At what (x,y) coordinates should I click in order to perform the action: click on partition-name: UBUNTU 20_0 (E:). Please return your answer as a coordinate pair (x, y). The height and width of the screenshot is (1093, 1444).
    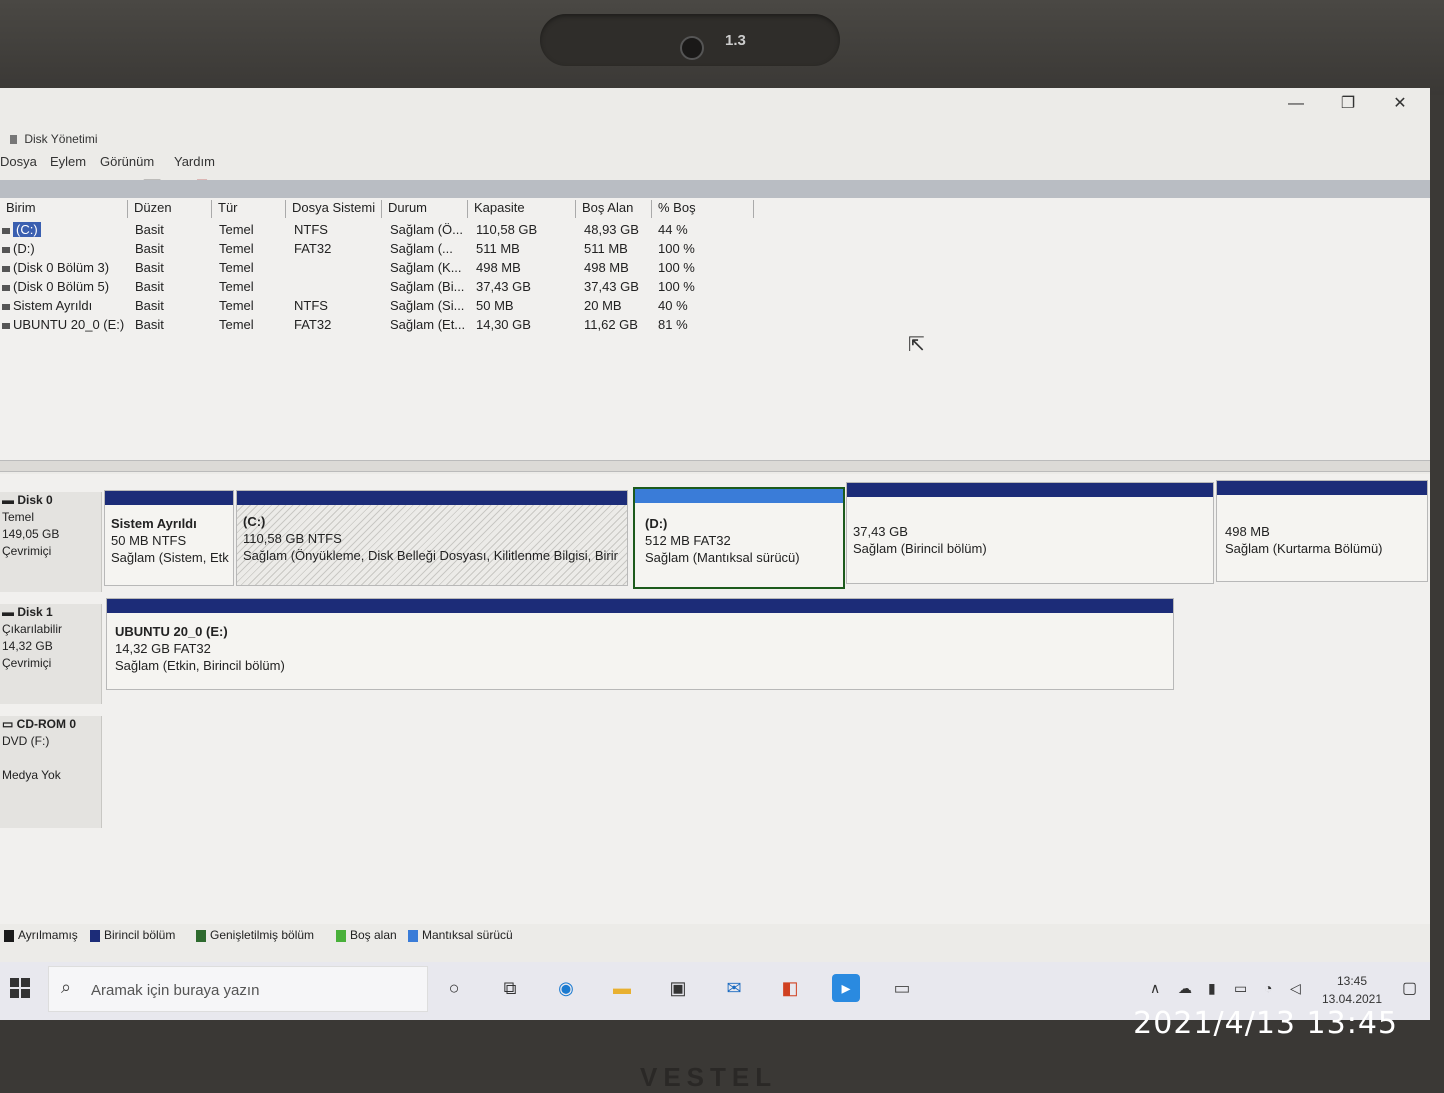
    Looking at the image, I should click on (171, 631).